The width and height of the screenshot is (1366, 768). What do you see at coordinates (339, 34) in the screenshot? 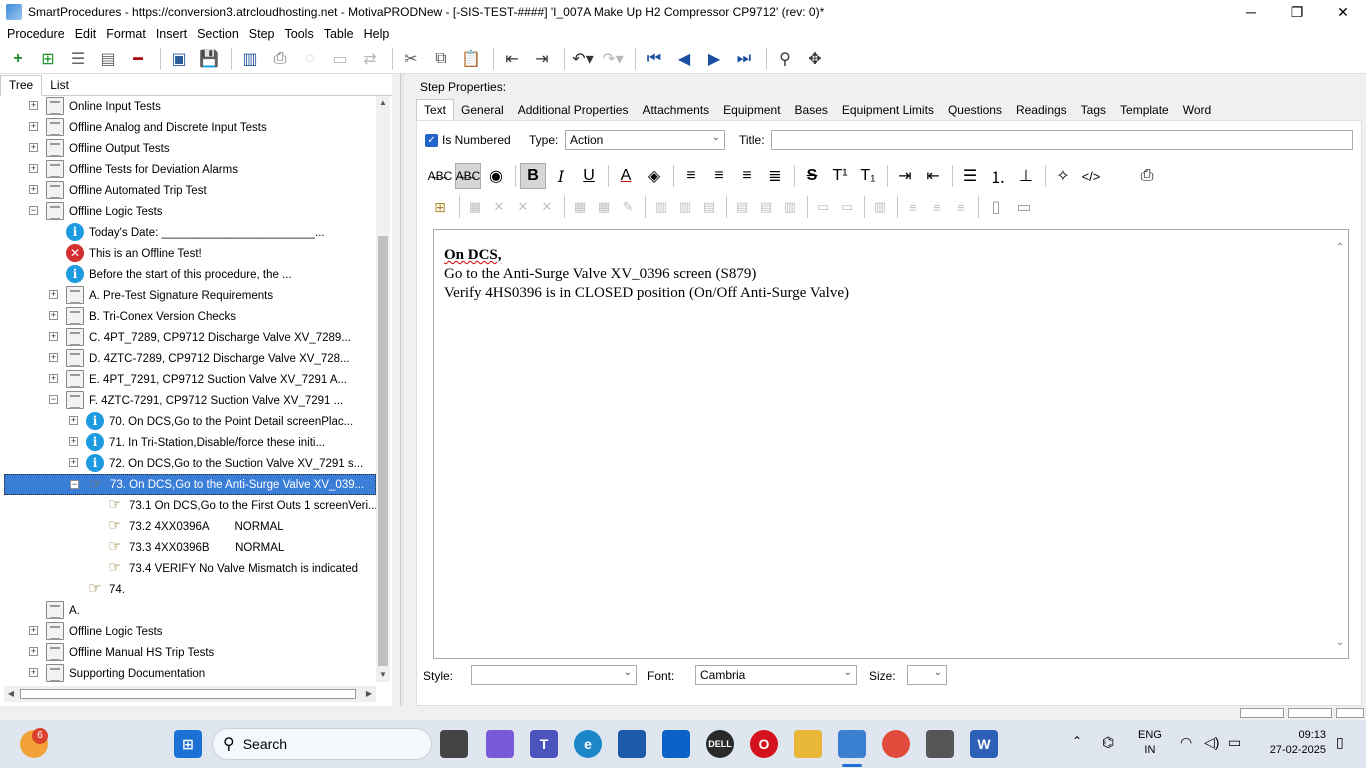
I see `menu-table: Table` at bounding box center [339, 34].